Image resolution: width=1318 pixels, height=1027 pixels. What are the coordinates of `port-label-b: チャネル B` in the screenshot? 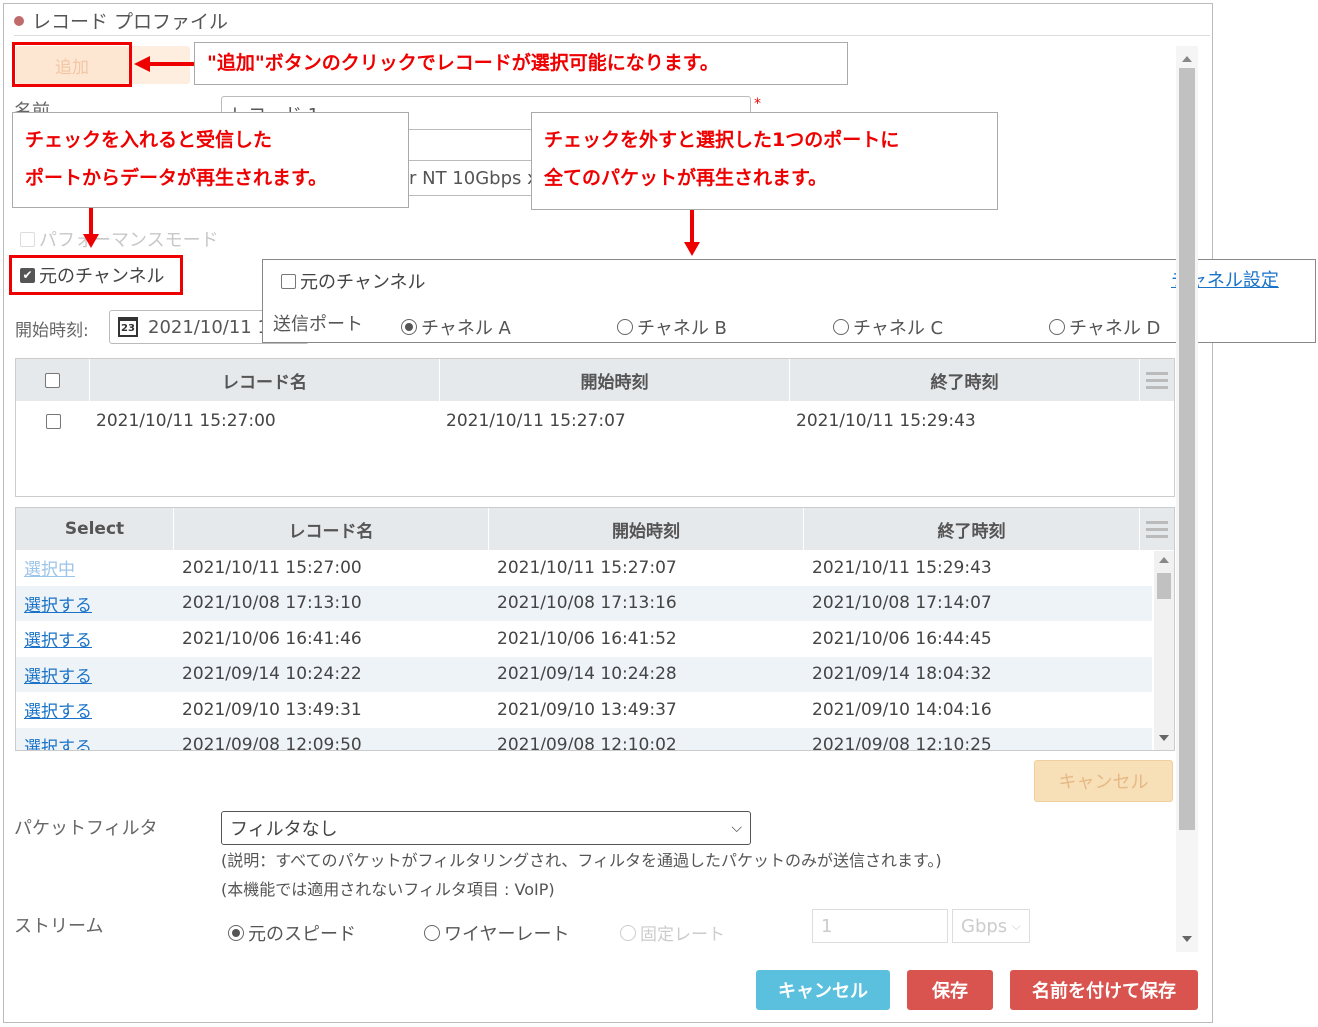 It's located at (682, 328).